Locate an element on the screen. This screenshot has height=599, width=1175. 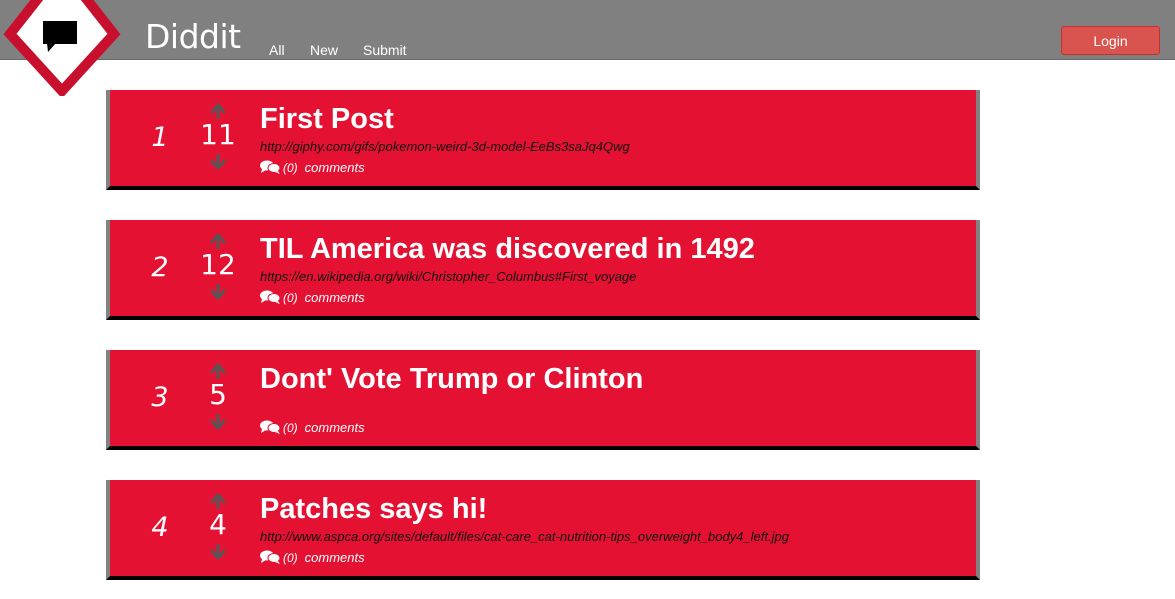
post-score: 4 is located at coordinates (218, 524).